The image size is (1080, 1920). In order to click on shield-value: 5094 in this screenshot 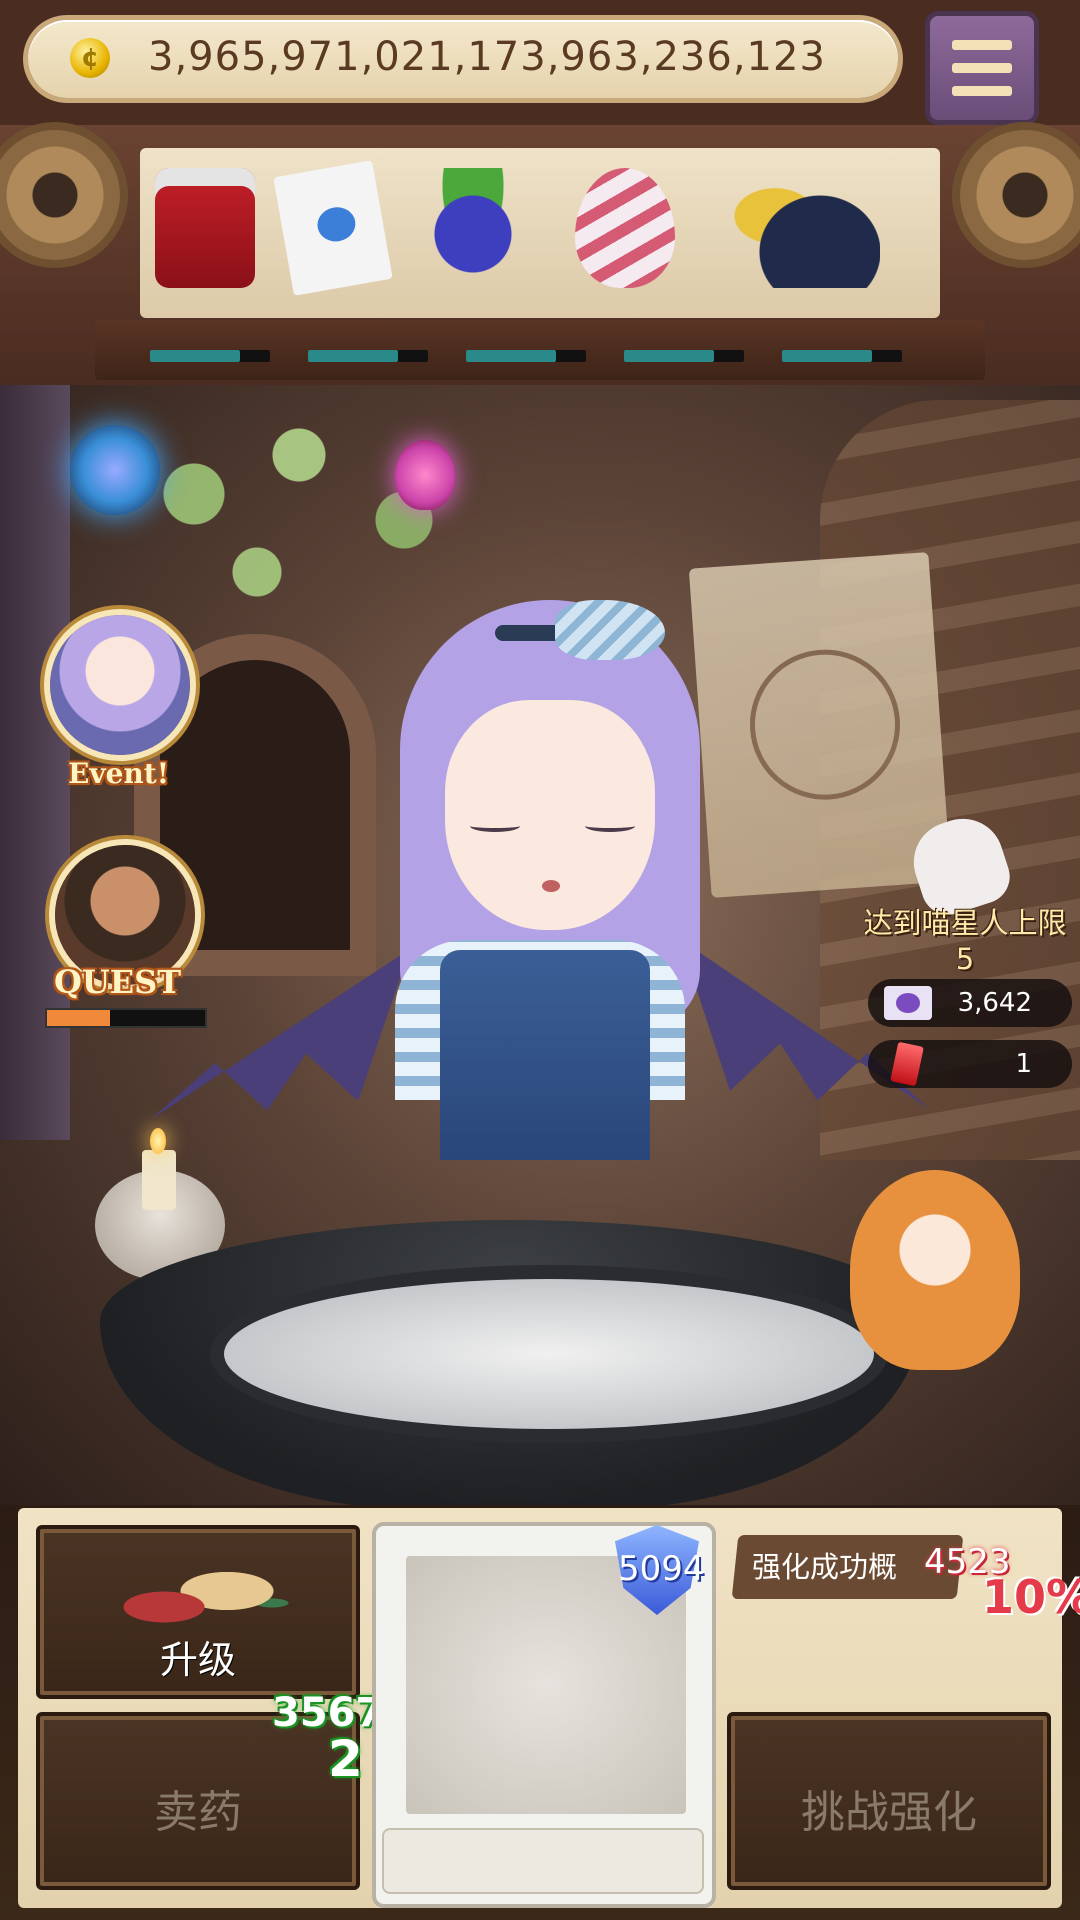, I will do `click(661, 1569)`.